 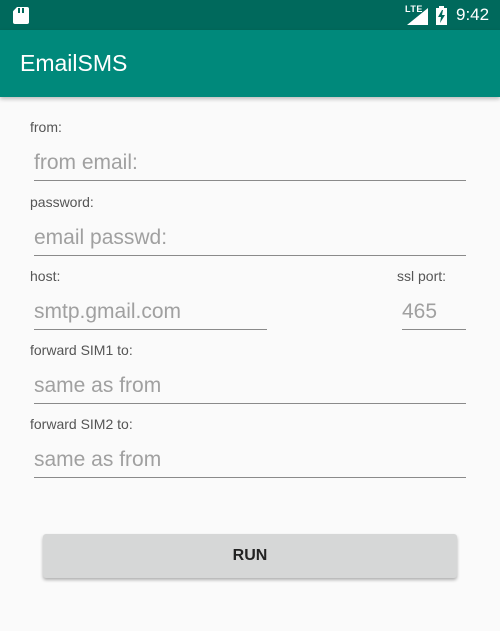 What do you see at coordinates (81, 350) in the screenshot?
I see `forward-sim1-label: forward SIM1 to:` at bounding box center [81, 350].